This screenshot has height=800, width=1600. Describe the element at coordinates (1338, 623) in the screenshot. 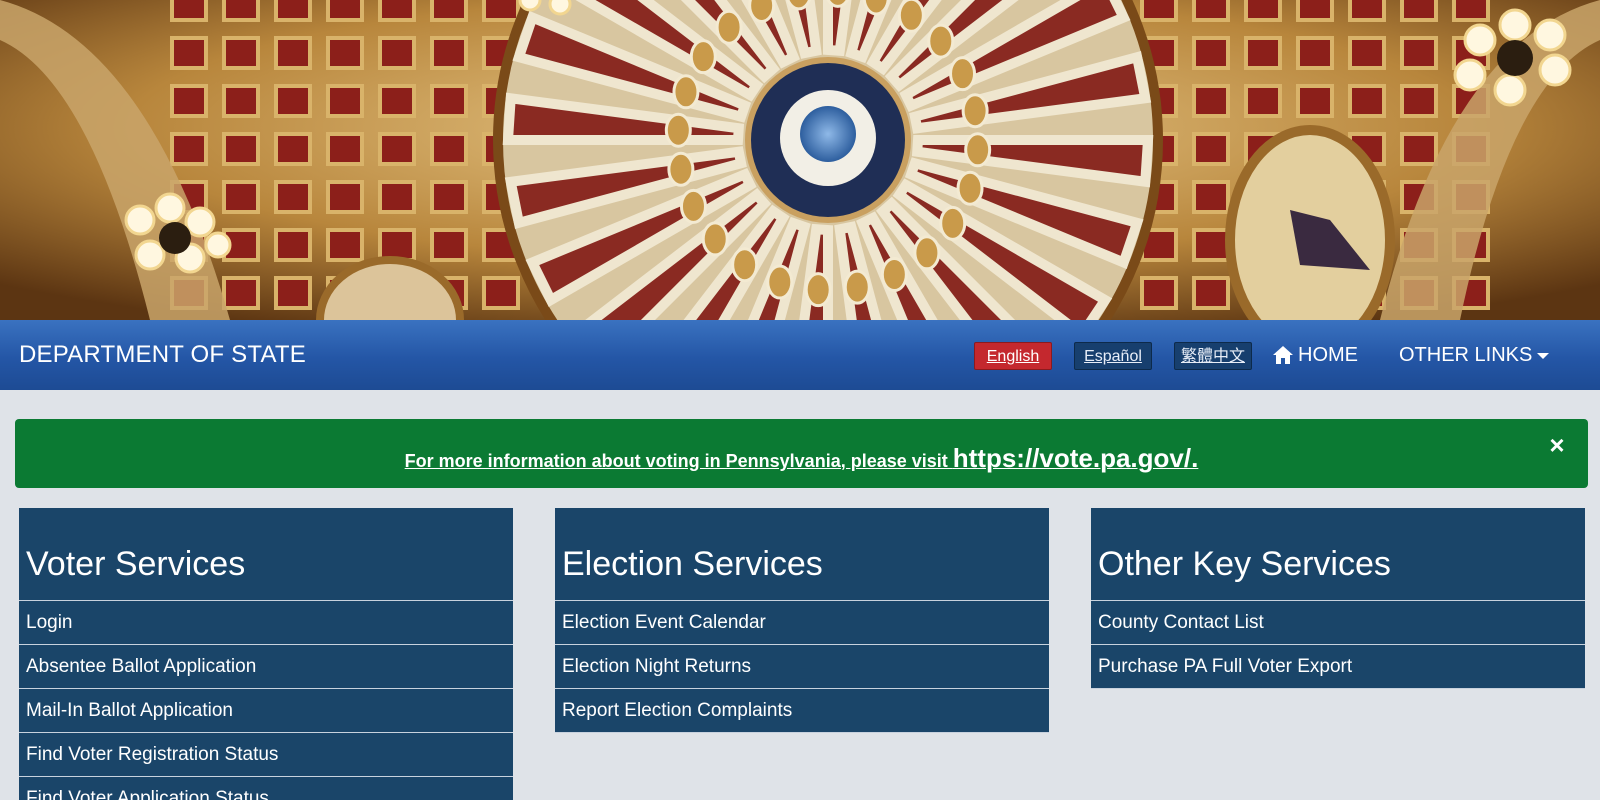

I see `other-services-item-county-contacts: County Contact List` at that location.